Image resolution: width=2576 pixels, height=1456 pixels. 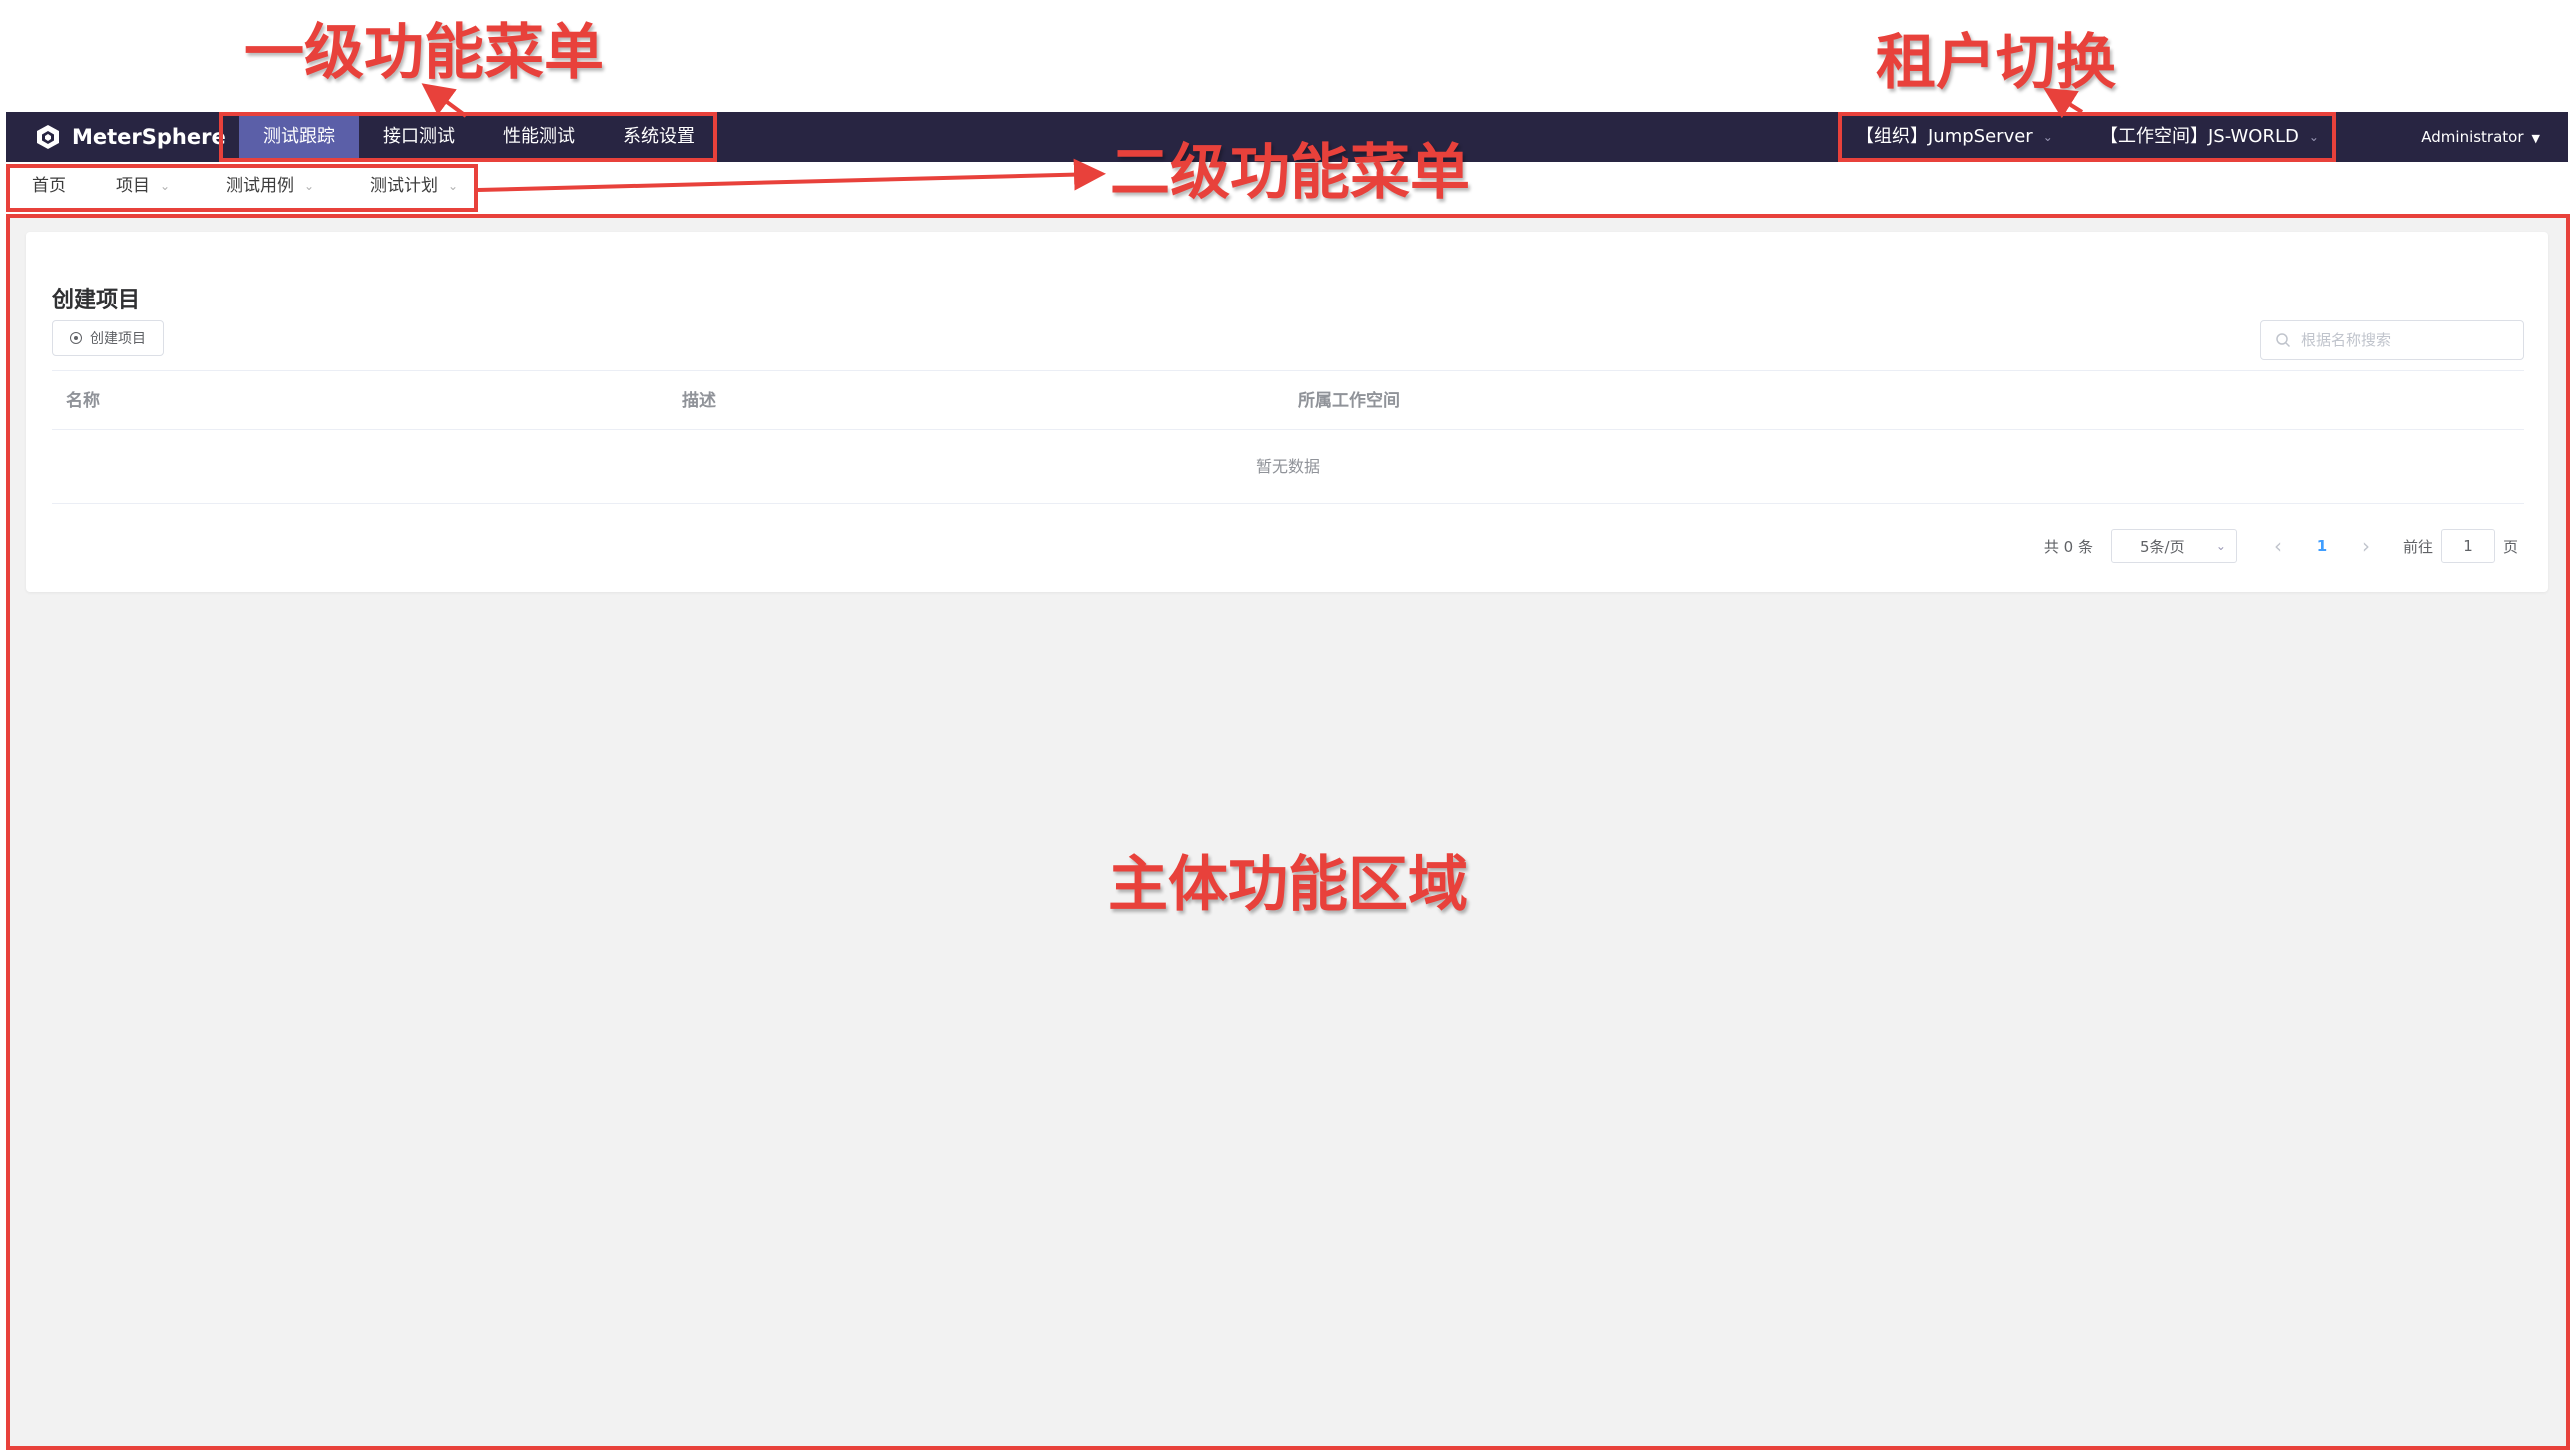 What do you see at coordinates (2535, 138) in the screenshot?
I see `caret-down-icon: ▼` at bounding box center [2535, 138].